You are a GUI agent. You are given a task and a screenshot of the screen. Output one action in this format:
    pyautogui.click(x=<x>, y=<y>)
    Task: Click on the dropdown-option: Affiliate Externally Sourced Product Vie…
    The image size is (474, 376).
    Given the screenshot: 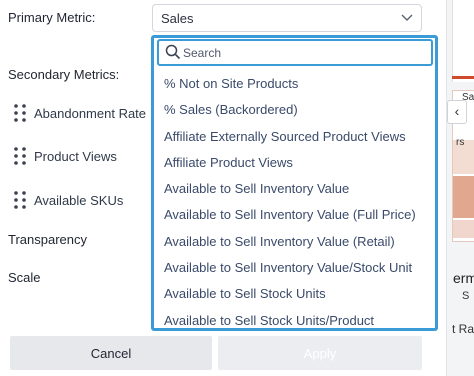 What is the action you would take?
    pyautogui.click(x=294, y=137)
    